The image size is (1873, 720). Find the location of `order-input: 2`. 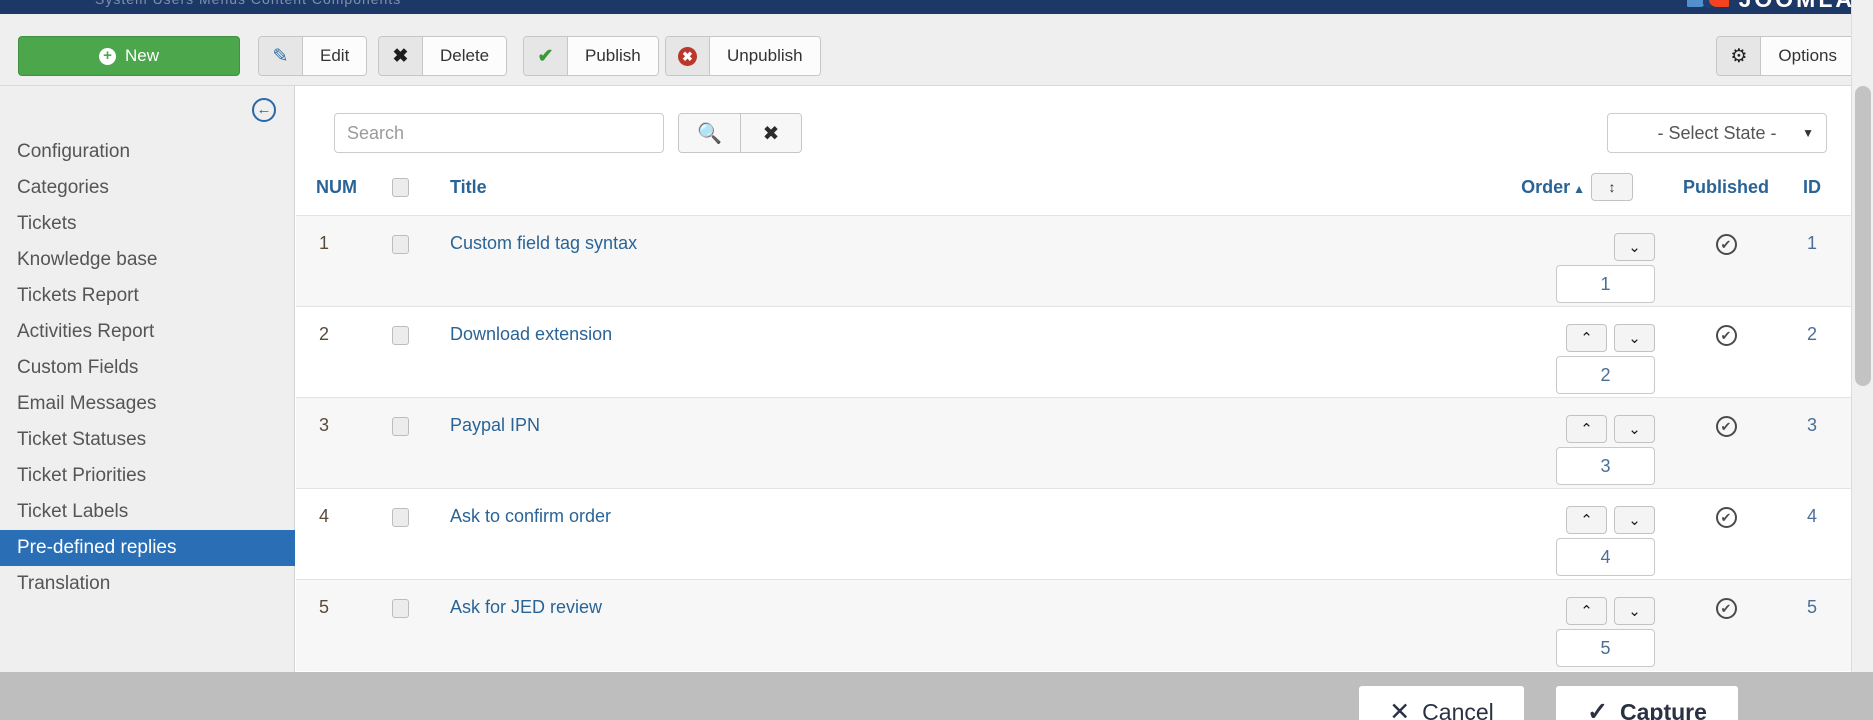

order-input: 2 is located at coordinates (1605, 375).